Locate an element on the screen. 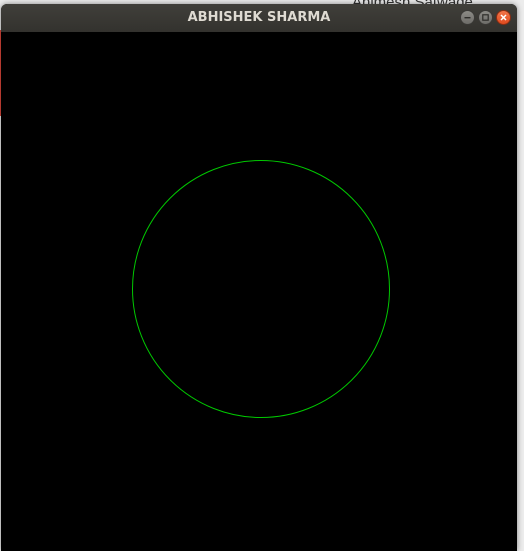 Image resolution: width=524 pixels, height=551 pixels. minimize-button is located at coordinates (467, 17).